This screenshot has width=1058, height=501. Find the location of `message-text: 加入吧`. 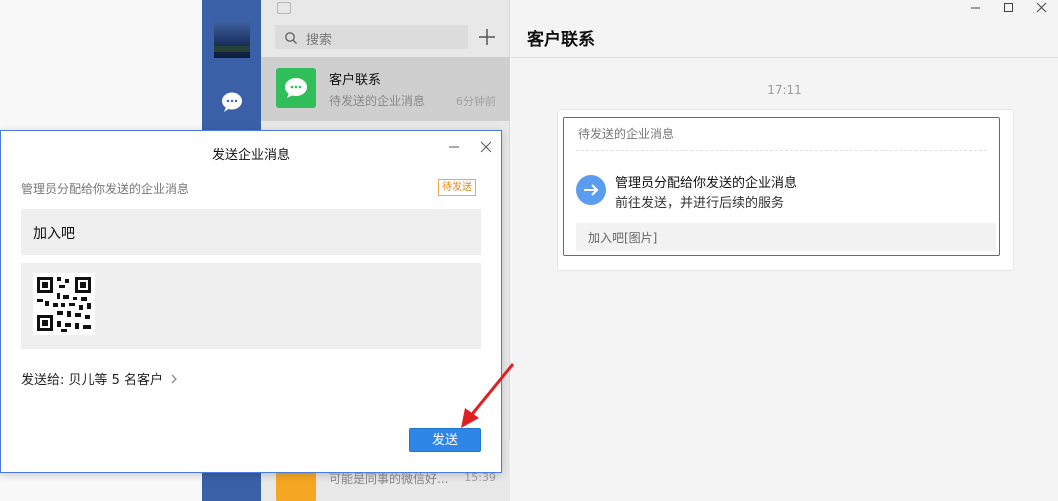

message-text: 加入吧 is located at coordinates (54, 234).